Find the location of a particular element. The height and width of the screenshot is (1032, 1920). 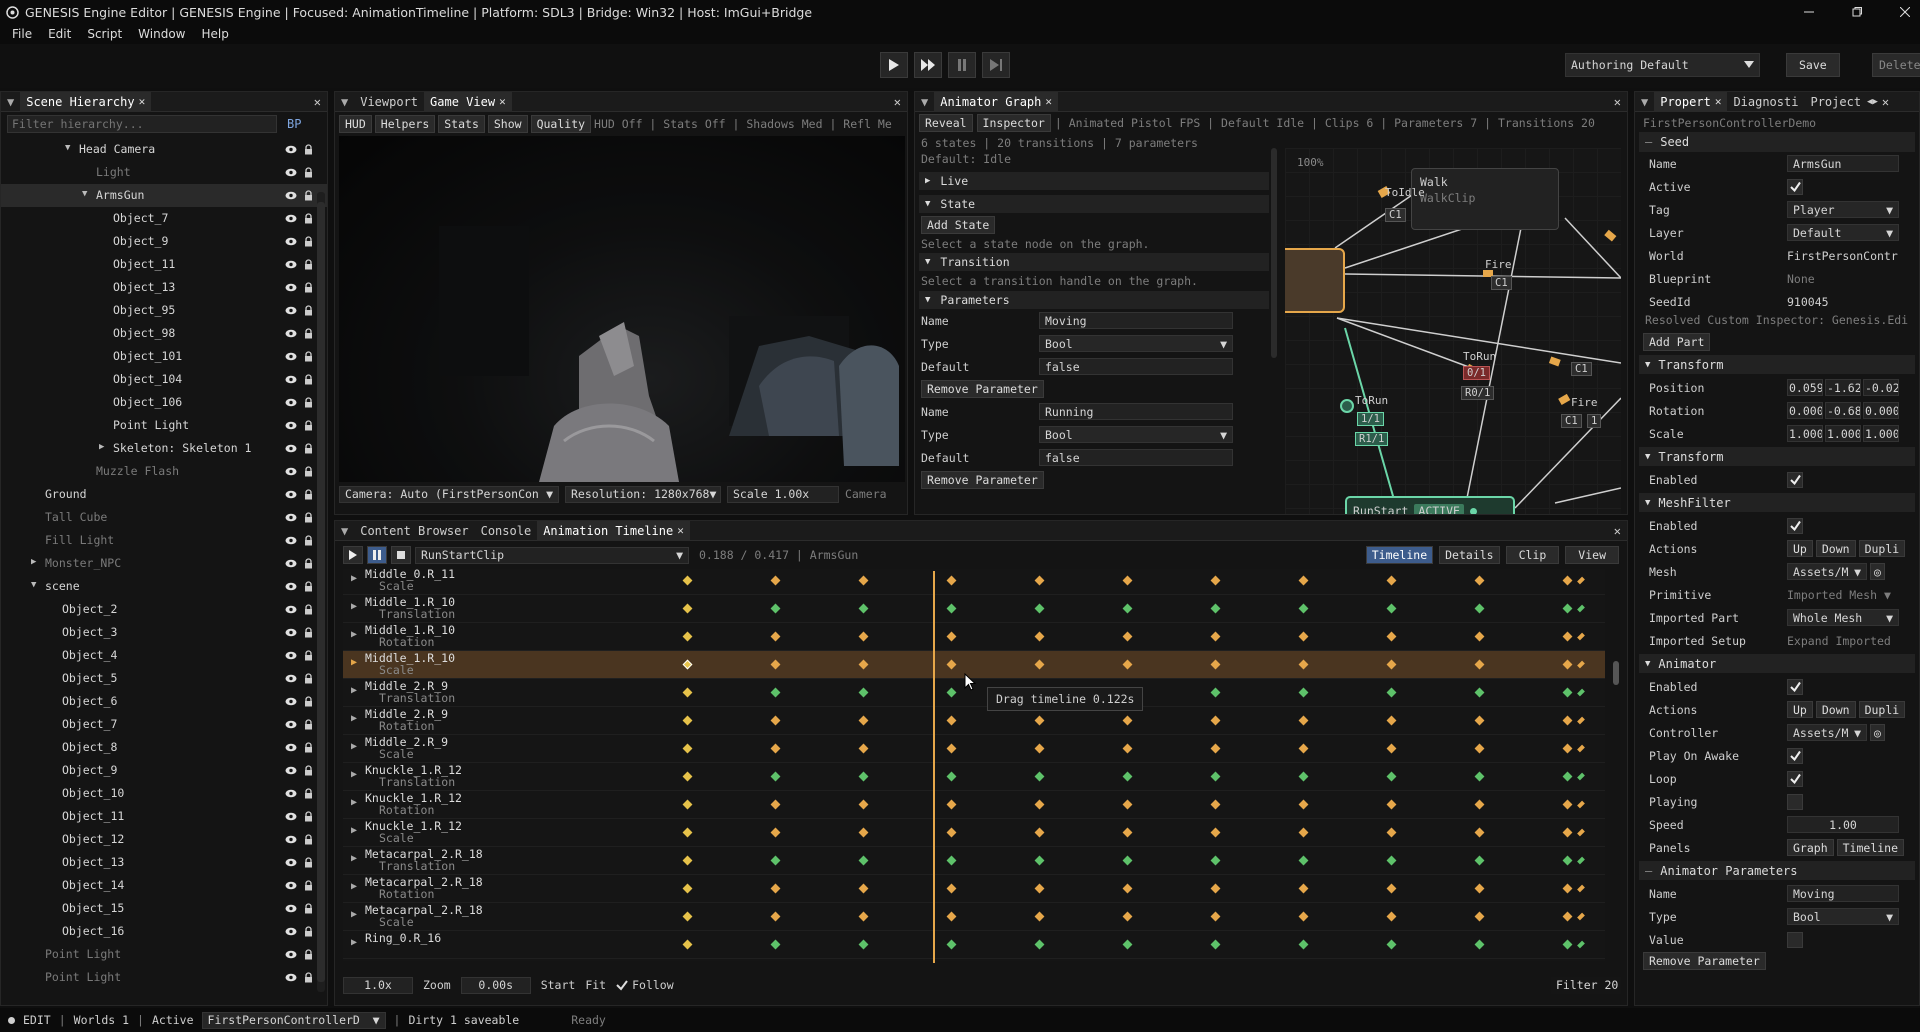

condition-badge-green: 1/1 is located at coordinates (1370, 419).